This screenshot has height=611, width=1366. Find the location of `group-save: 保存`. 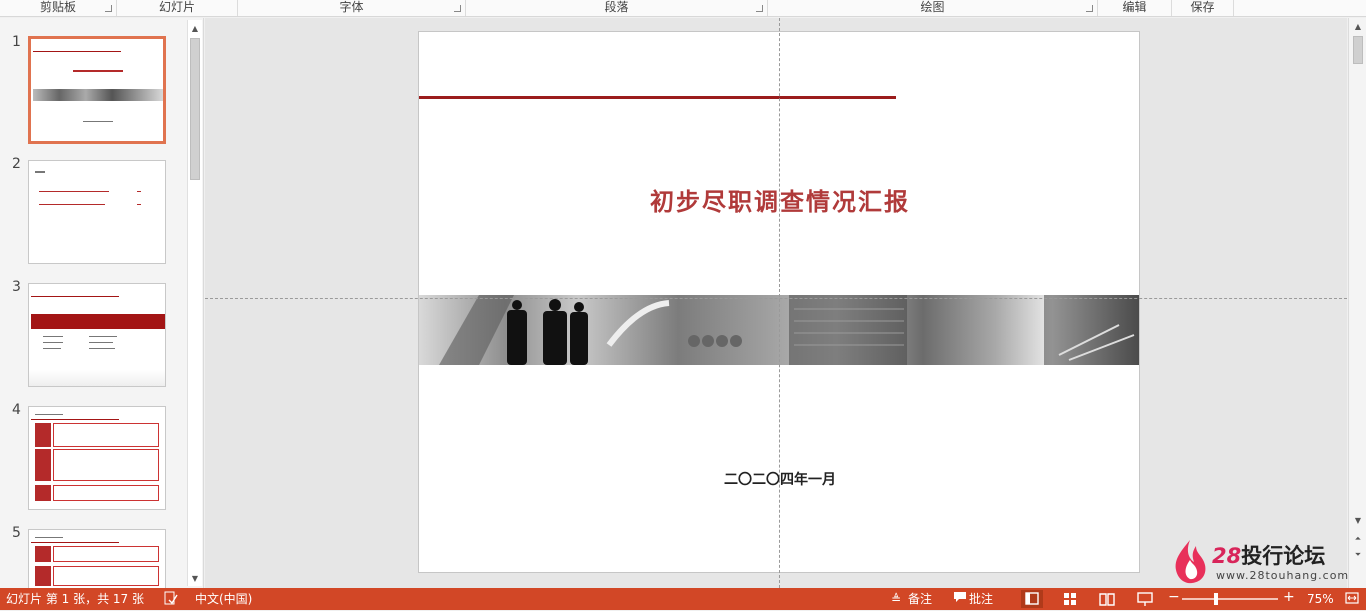

group-save: 保存 is located at coordinates (1203, 8).